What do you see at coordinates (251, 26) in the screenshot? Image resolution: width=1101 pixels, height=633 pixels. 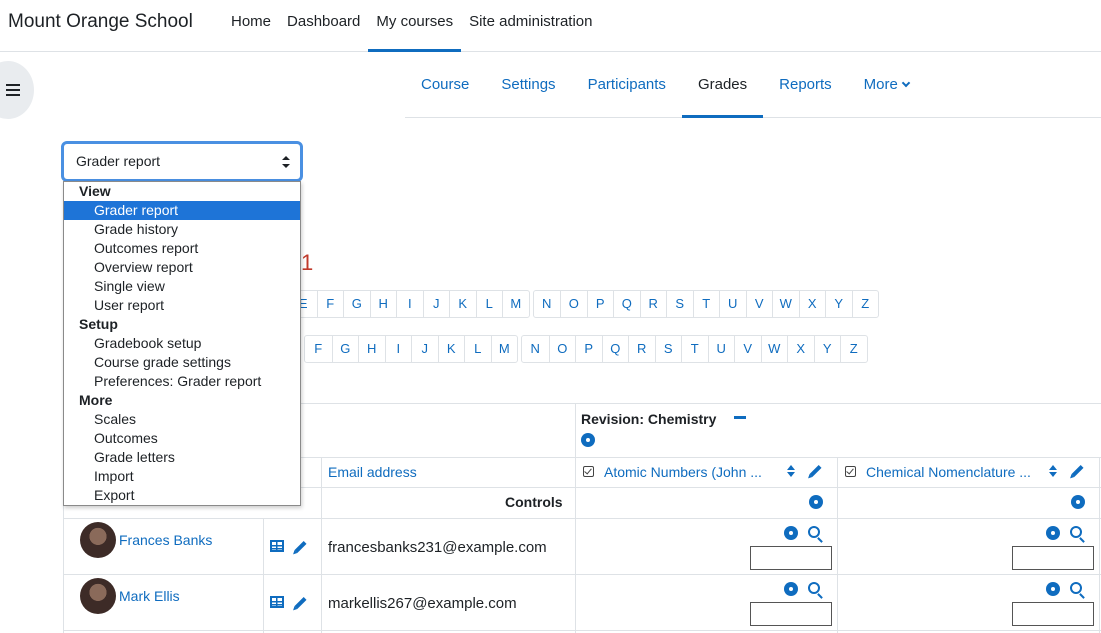 I see `nav-home: Home` at bounding box center [251, 26].